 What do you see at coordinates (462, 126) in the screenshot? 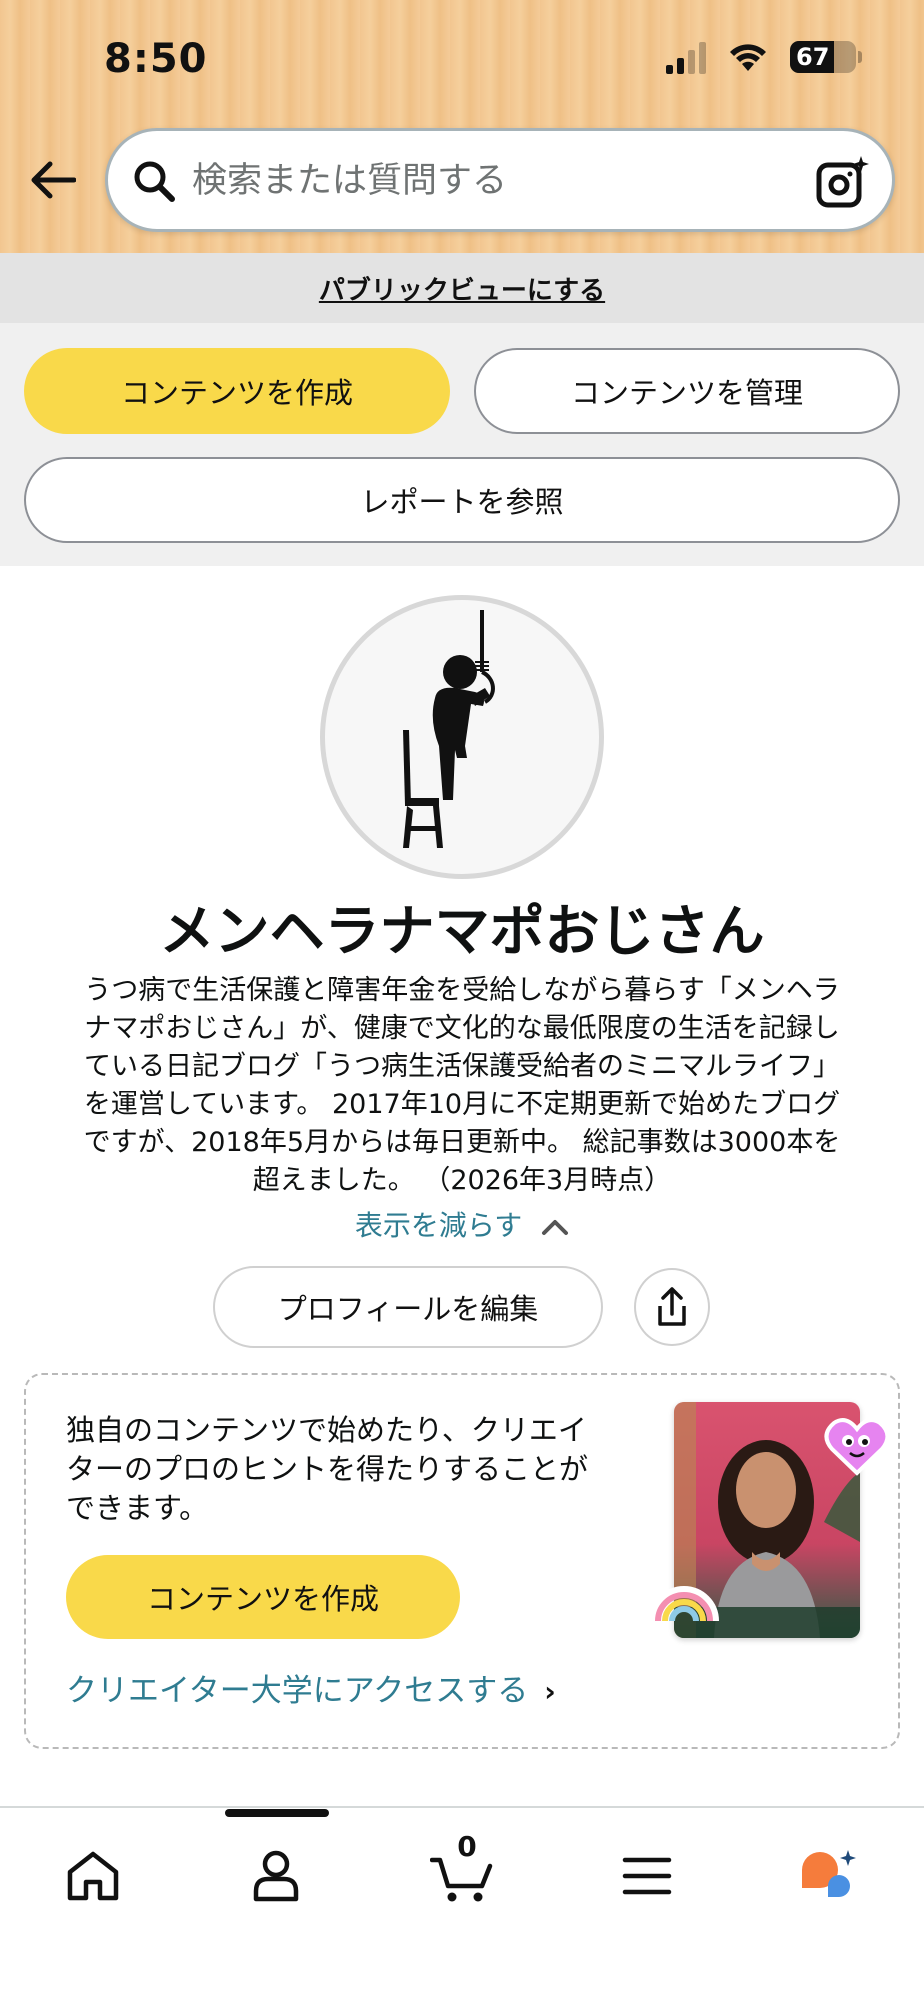
I see `header: 8:50 67` at bounding box center [462, 126].